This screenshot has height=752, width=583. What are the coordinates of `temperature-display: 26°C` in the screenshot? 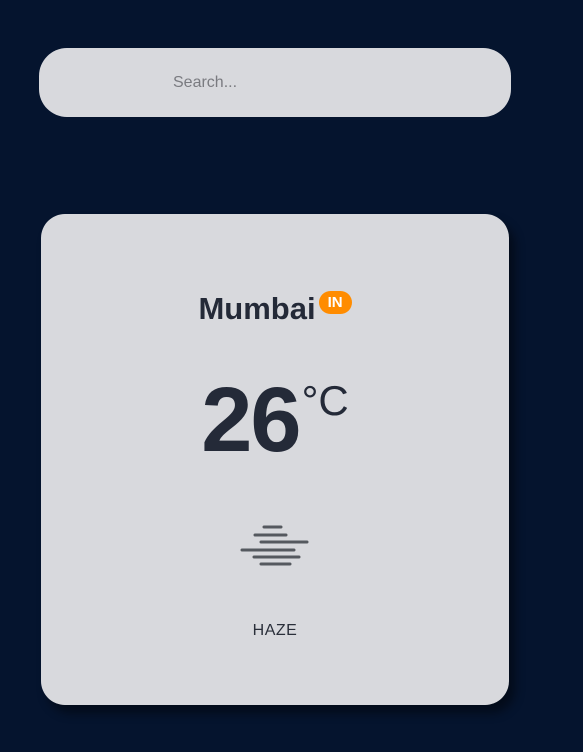 It's located at (275, 420).